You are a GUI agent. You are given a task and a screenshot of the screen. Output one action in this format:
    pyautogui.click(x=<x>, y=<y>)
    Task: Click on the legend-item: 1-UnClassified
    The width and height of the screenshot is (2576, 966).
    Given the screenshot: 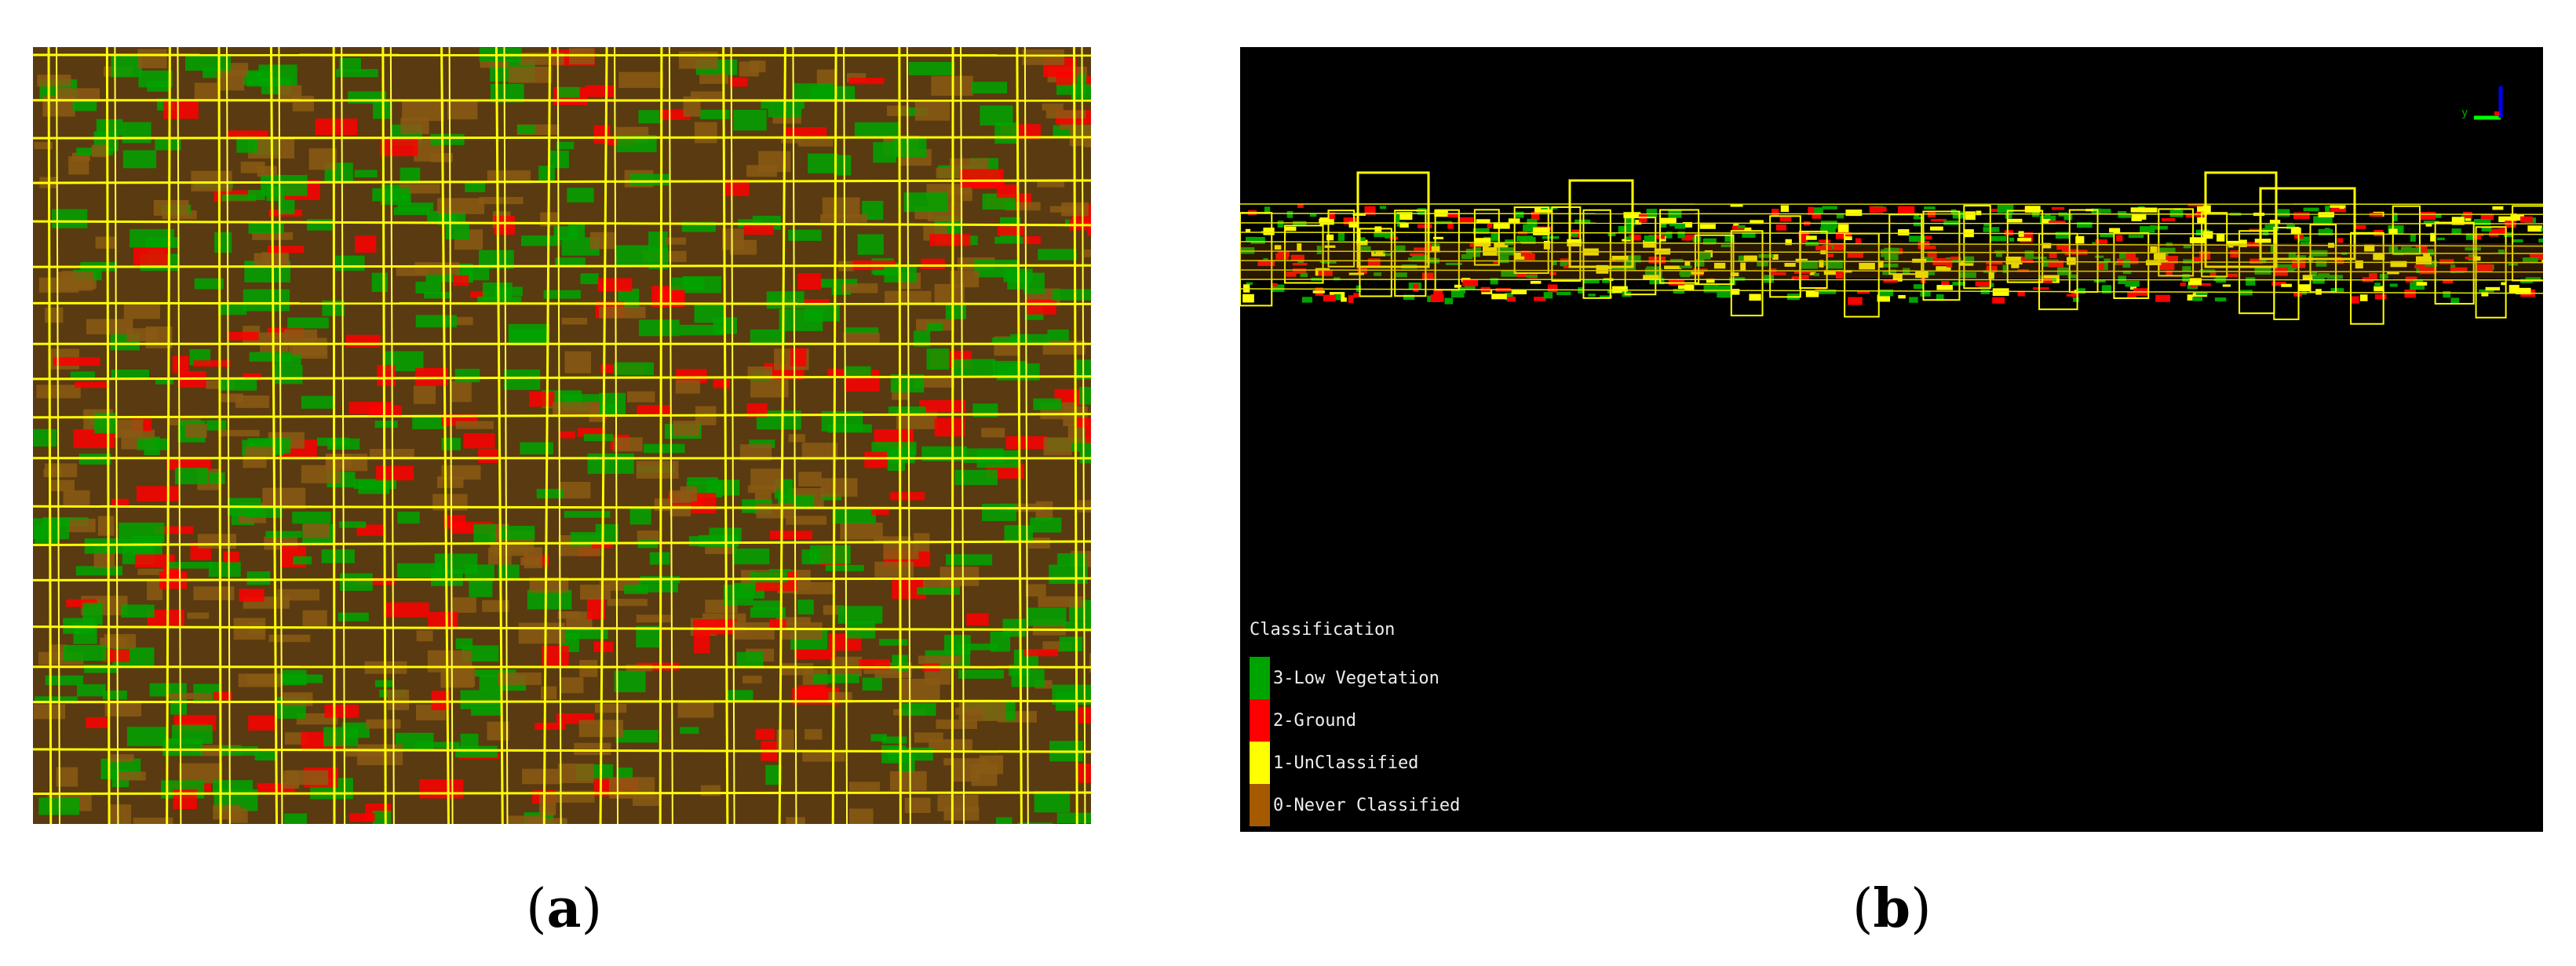 What is the action you would take?
    pyautogui.click(x=1355, y=763)
    